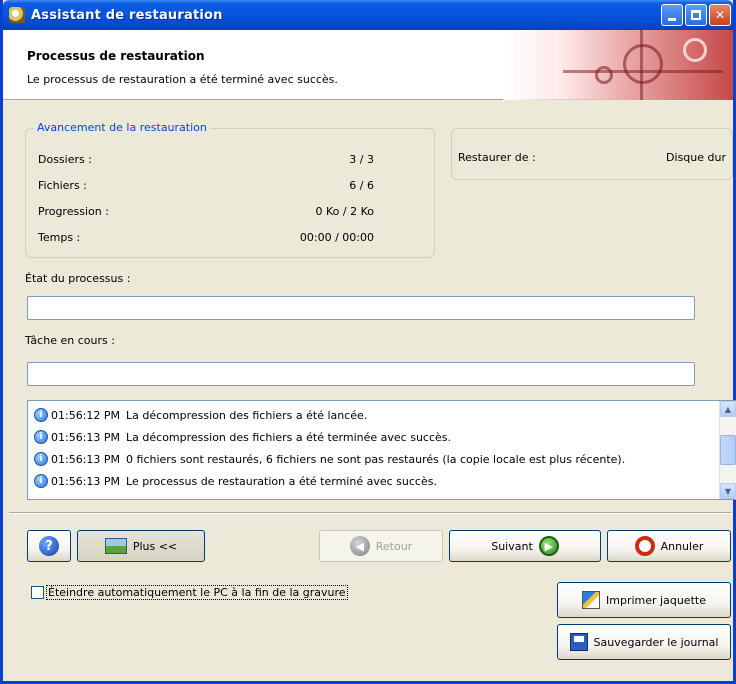 The height and width of the screenshot is (684, 736). What do you see at coordinates (696, 157) in the screenshot?
I see `restore-from-value: Disque dur` at bounding box center [696, 157].